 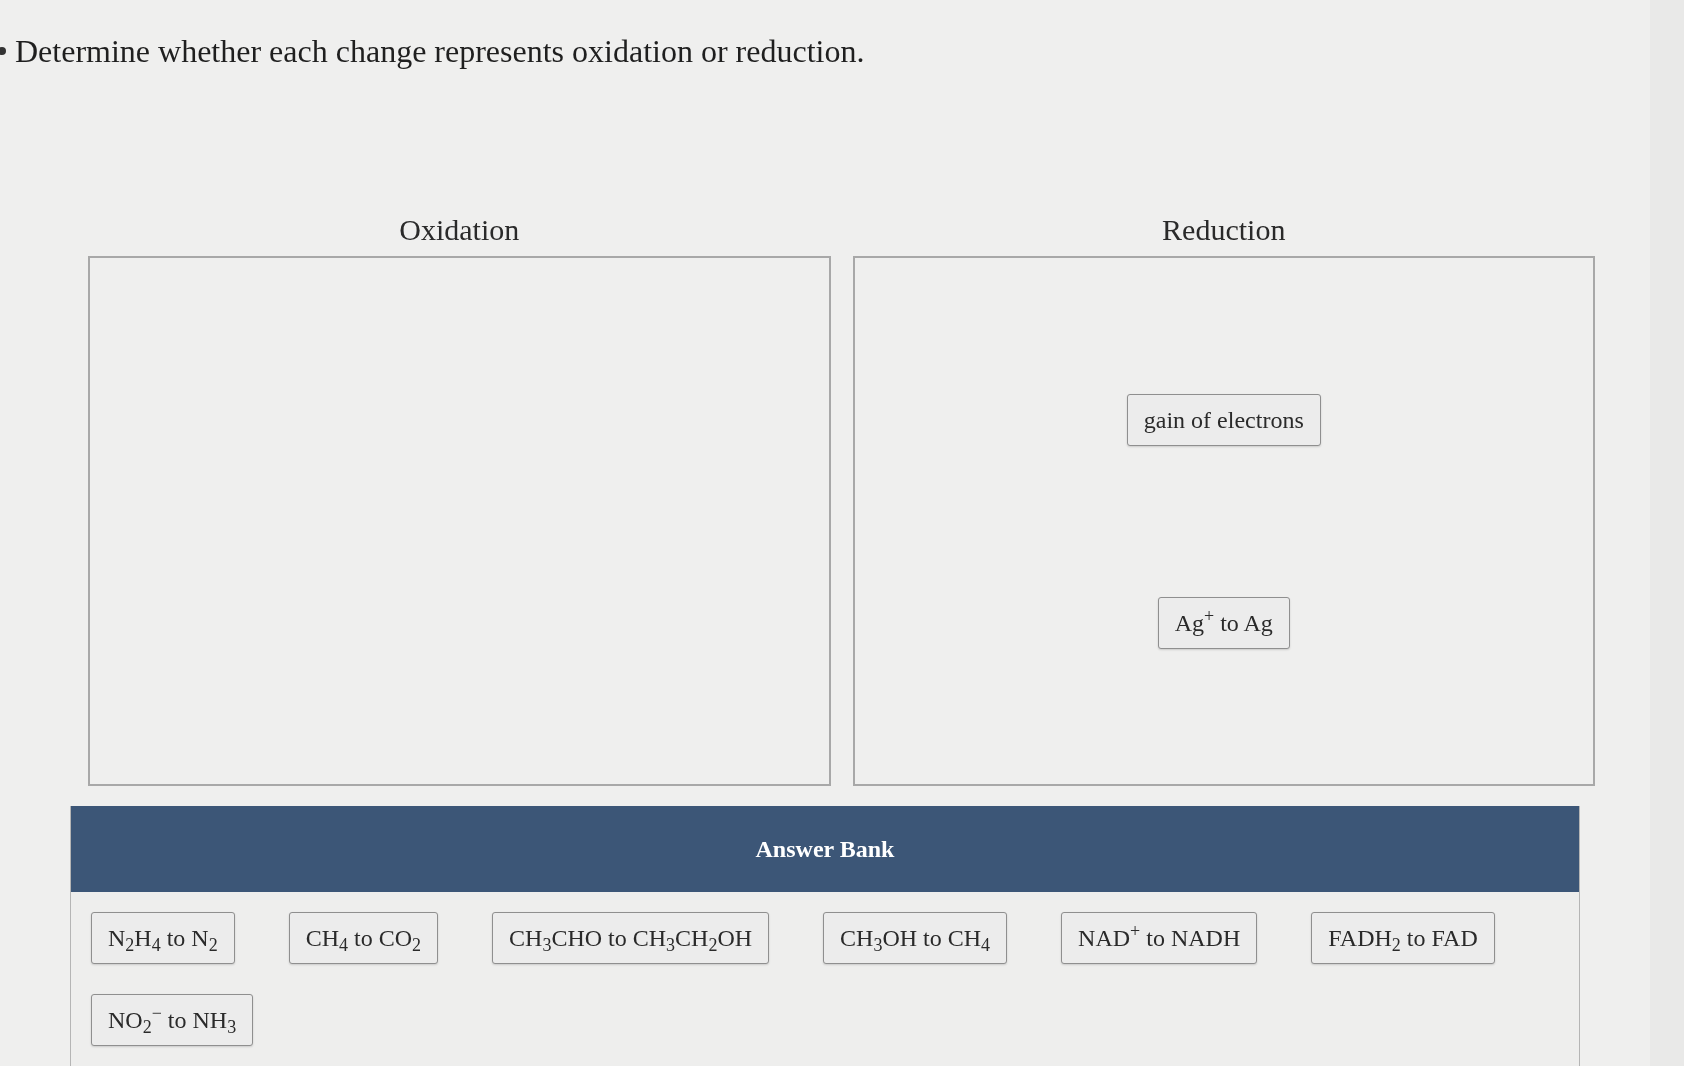 I want to click on question-text: Determine whether each change represents oxidation or reduction., so click(x=440, y=51).